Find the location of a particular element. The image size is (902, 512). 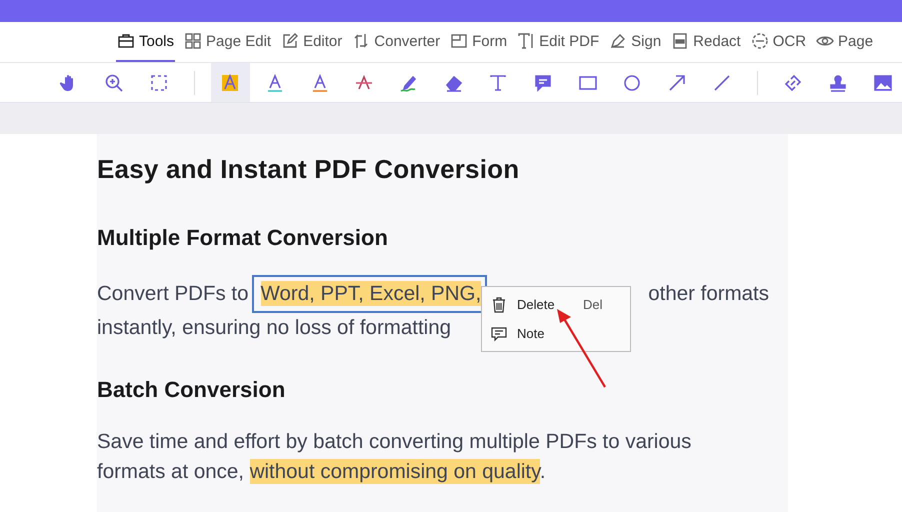

grid-icon is located at coordinates (193, 41).